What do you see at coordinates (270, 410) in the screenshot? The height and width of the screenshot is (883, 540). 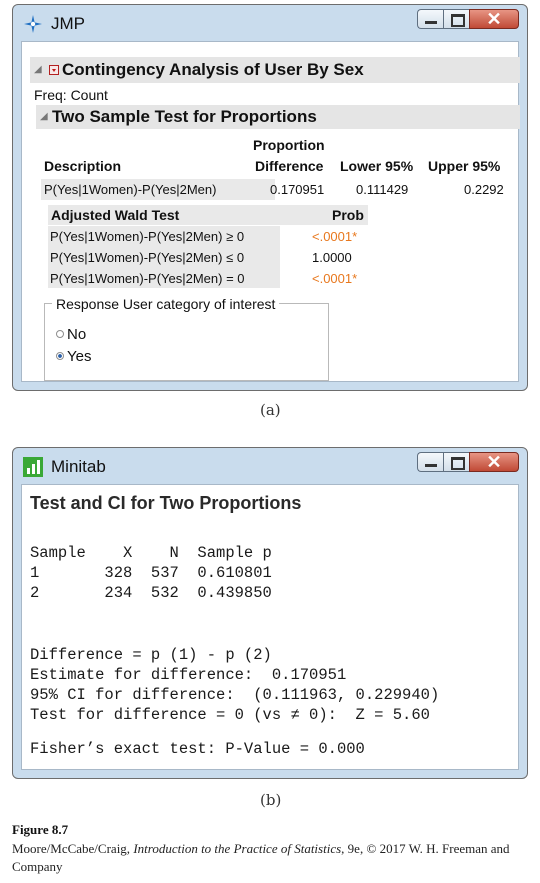 I see `caption-a: (a)` at bounding box center [270, 410].